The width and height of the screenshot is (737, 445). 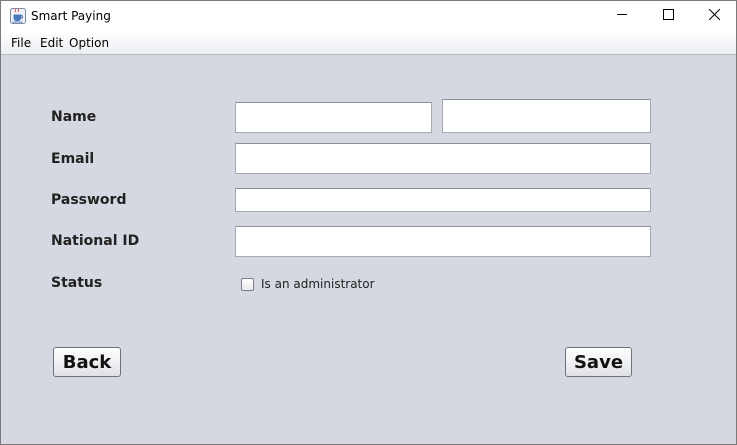 What do you see at coordinates (89, 43) in the screenshot?
I see `menu-option: Option` at bounding box center [89, 43].